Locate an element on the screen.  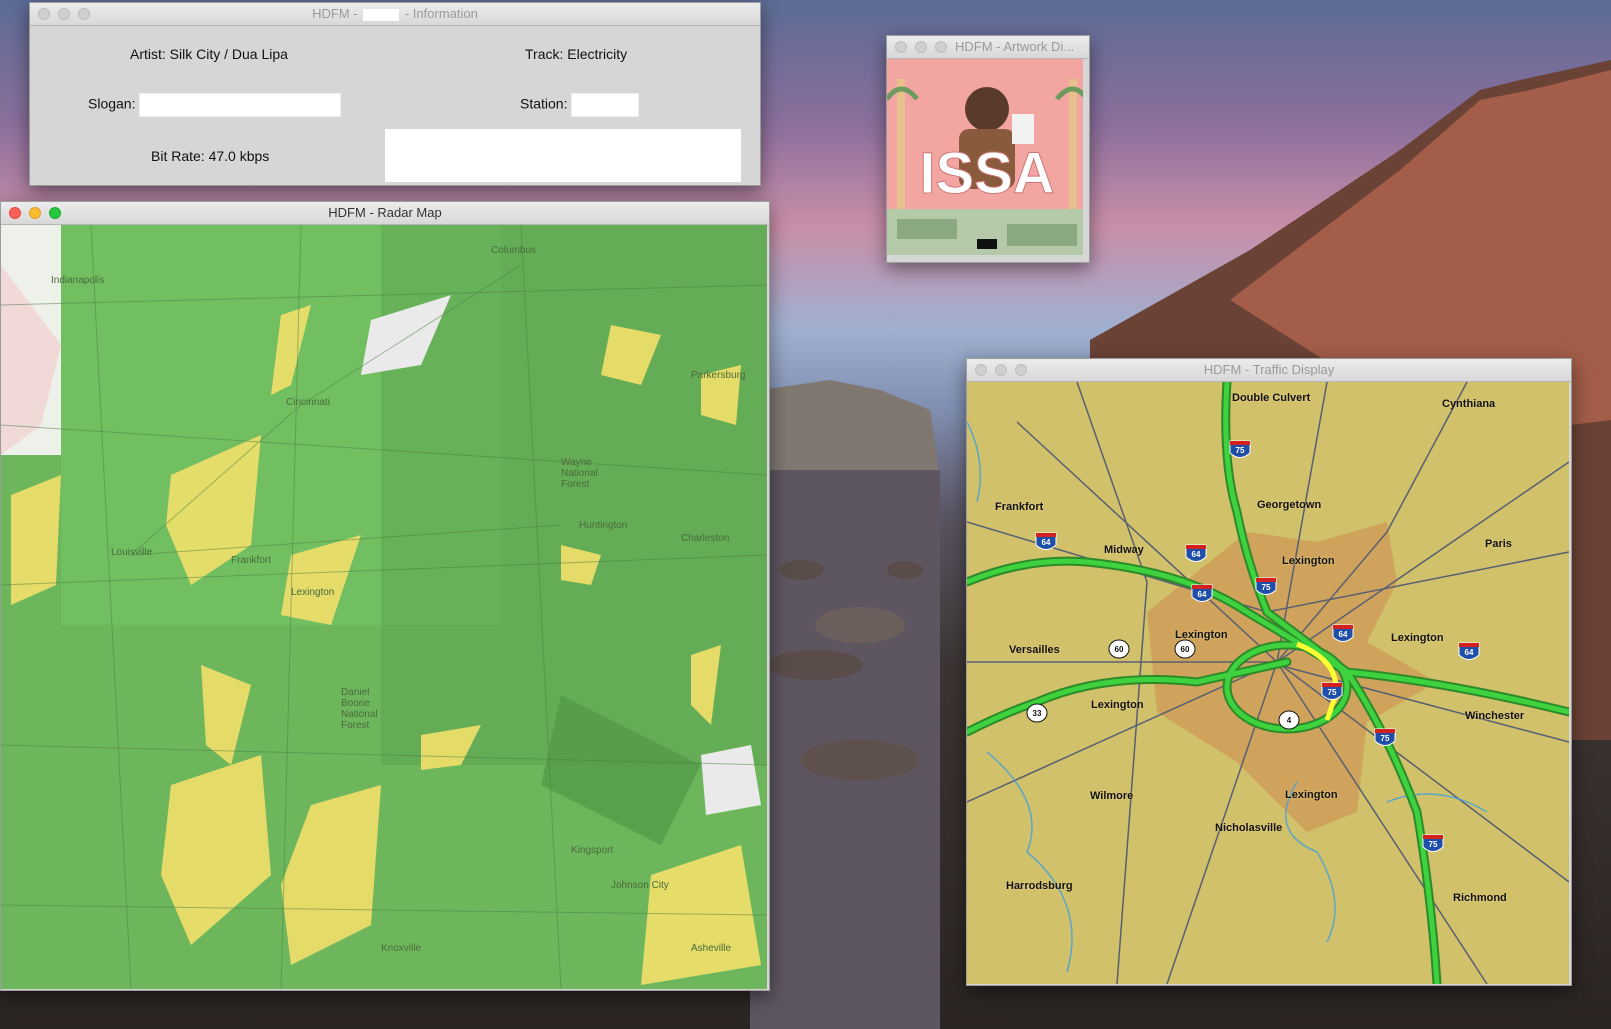
place-label: Midway is located at coordinates (1124, 550).